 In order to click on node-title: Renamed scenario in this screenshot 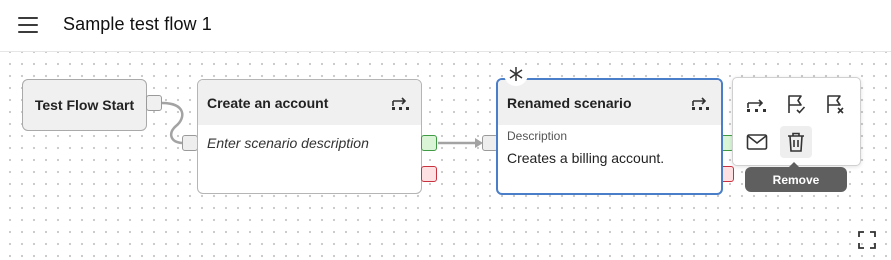, I will do `click(569, 103)`.